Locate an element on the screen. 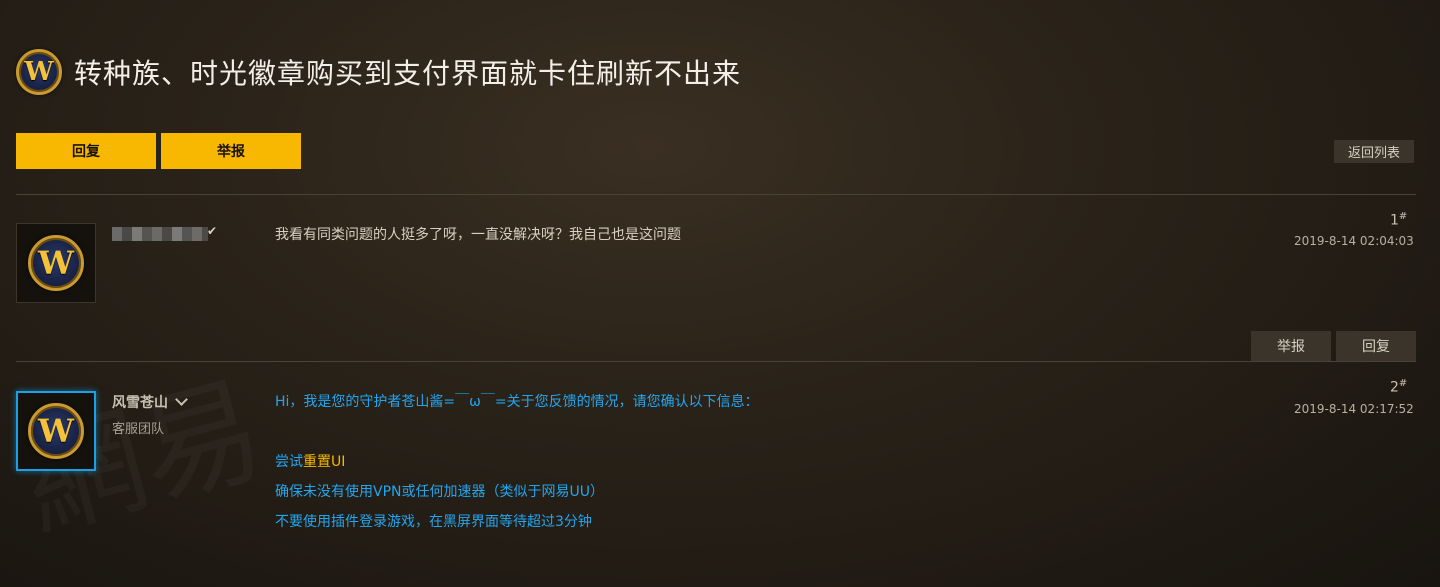 The width and height of the screenshot is (1440, 587). post-2-team: 客服团队 is located at coordinates (138, 429).